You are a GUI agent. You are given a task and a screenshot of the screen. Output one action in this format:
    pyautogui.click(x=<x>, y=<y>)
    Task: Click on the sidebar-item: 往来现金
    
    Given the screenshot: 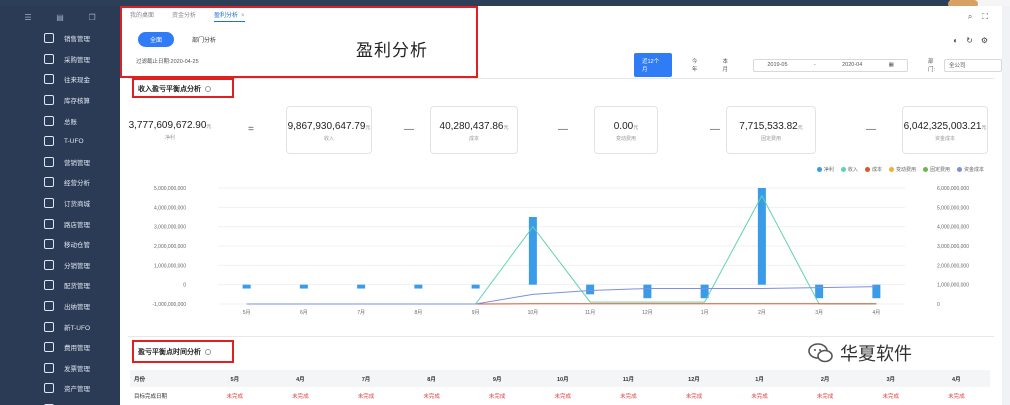 What is the action you would take?
    pyautogui.click(x=60, y=79)
    